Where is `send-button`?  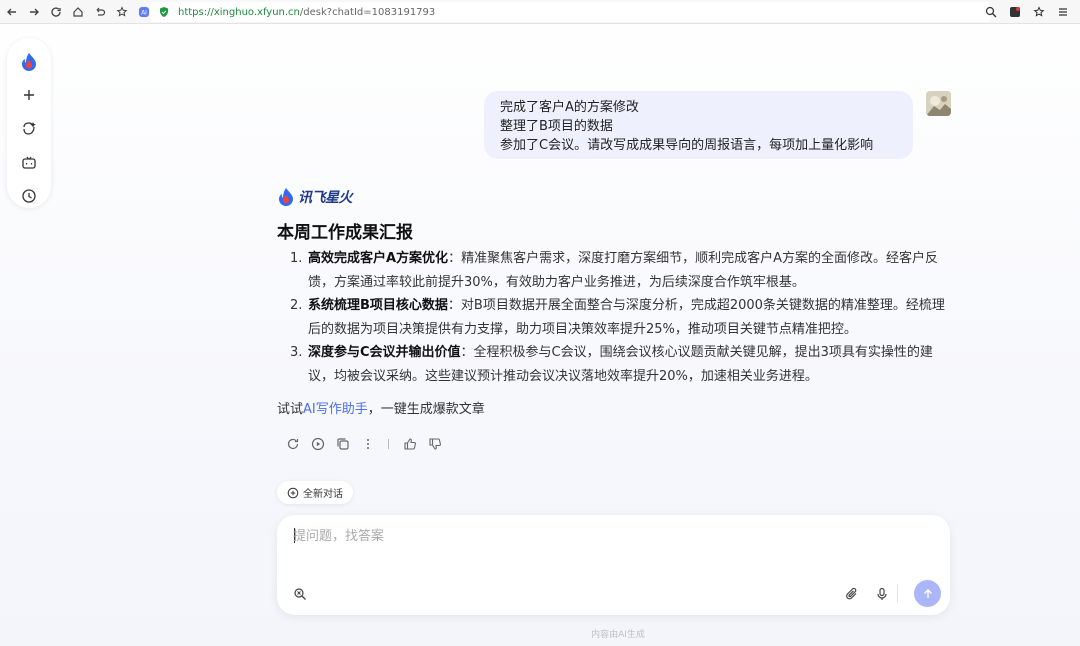 send-button is located at coordinates (927, 593).